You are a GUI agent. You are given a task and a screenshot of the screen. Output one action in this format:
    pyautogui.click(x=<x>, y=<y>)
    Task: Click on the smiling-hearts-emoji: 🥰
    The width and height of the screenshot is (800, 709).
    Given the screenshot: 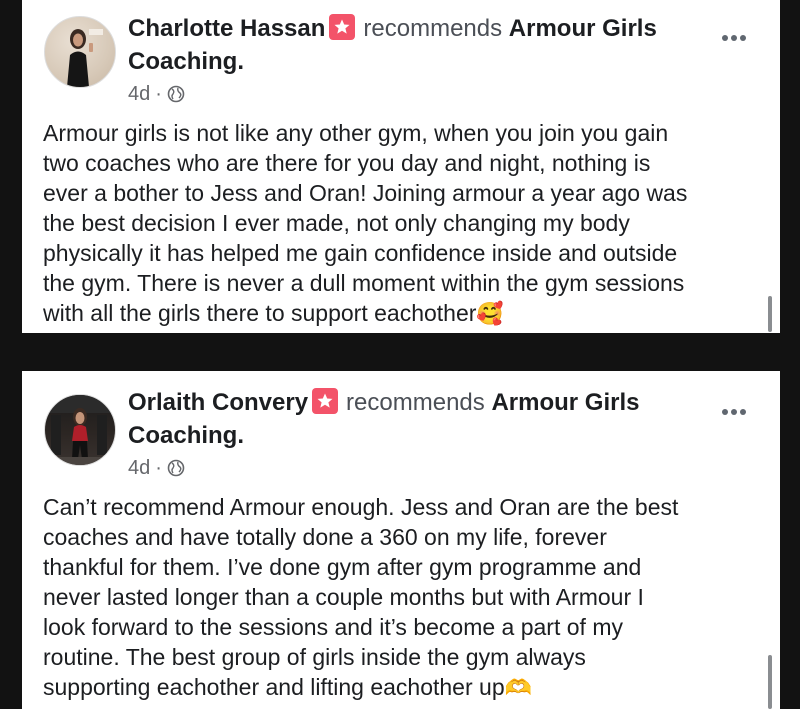 What is the action you would take?
    pyautogui.click(x=490, y=314)
    